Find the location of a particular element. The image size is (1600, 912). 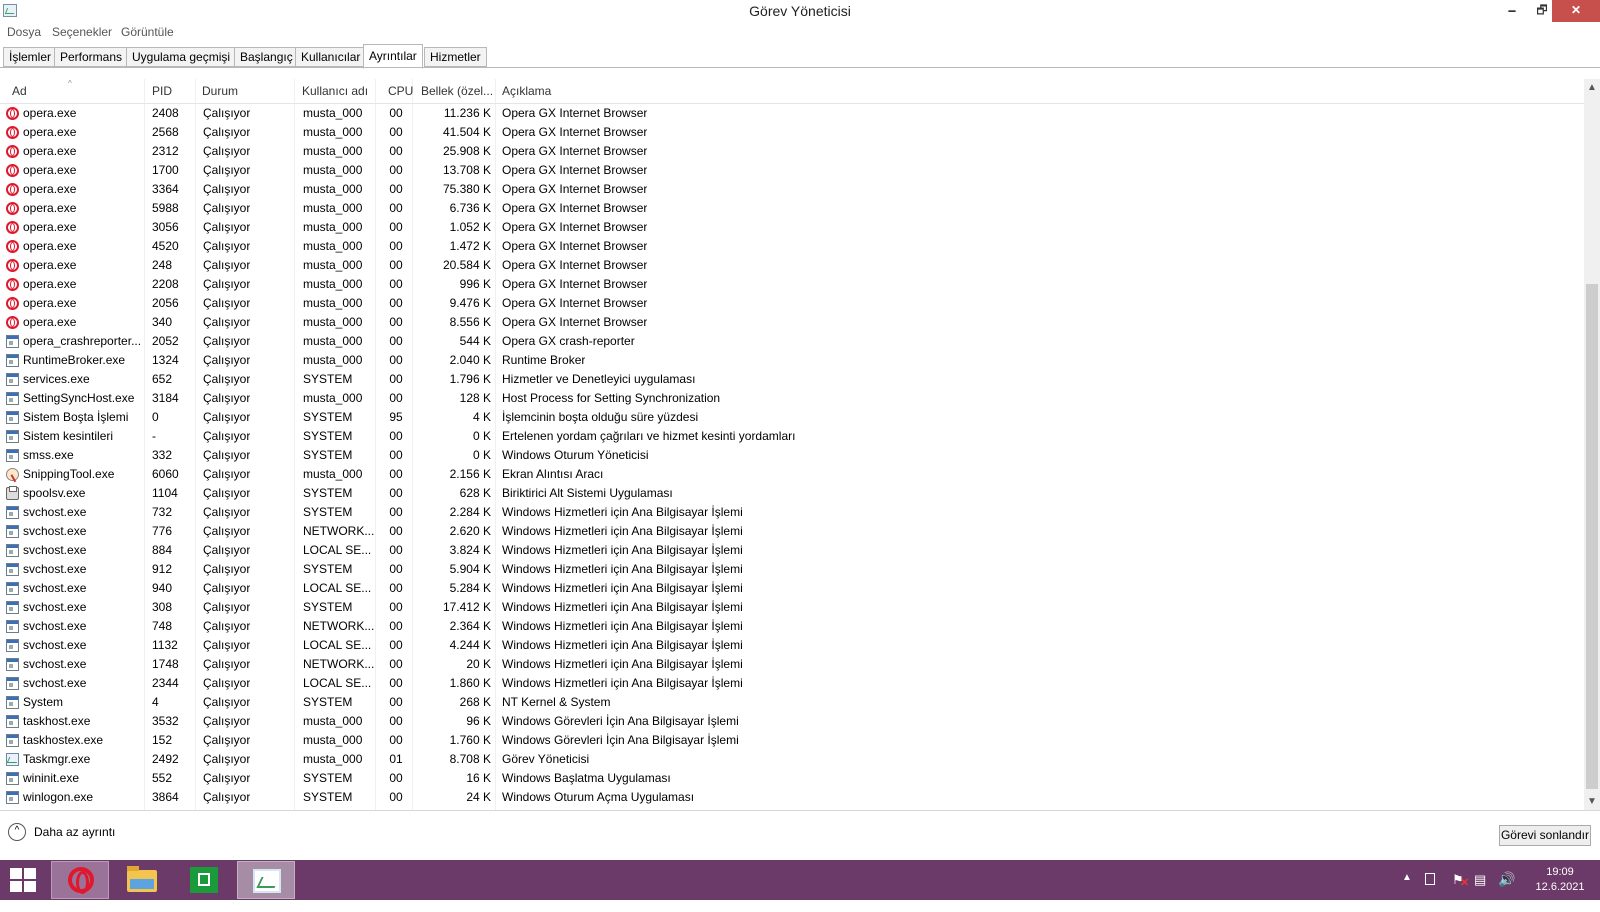

process-pid: 248 is located at coordinates (162, 265).